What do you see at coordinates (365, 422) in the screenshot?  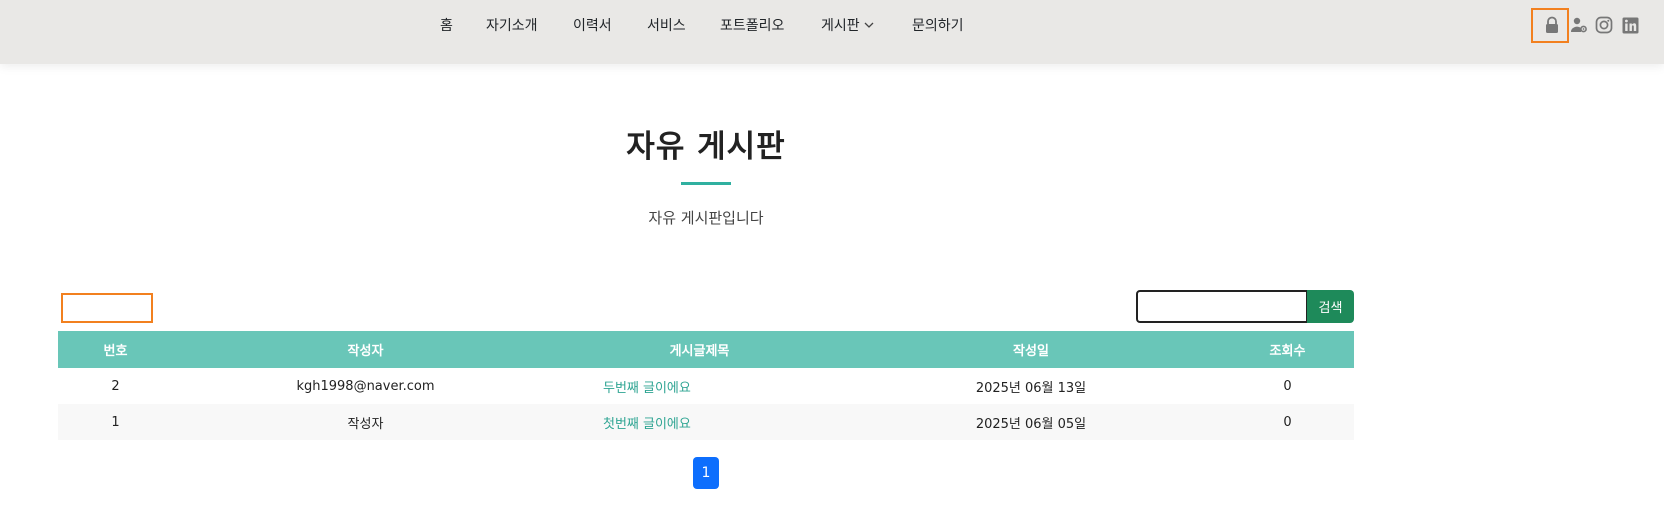 I see `cell-author: 작성자` at bounding box center [365, 422].